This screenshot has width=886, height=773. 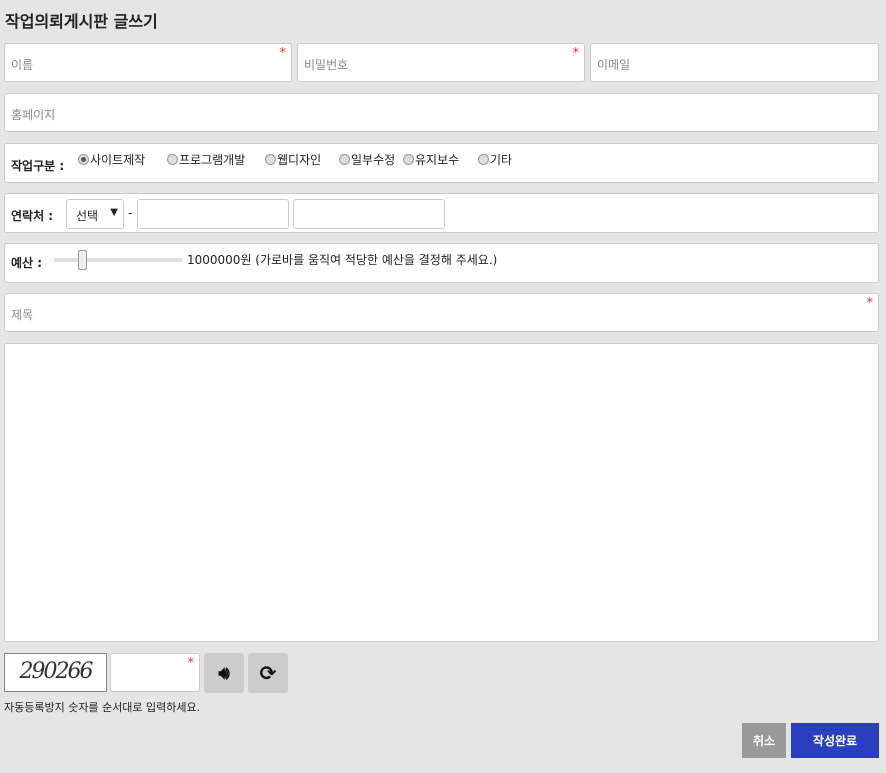 I want to click on name-input: 이름 *, so click(x=148, y=62).